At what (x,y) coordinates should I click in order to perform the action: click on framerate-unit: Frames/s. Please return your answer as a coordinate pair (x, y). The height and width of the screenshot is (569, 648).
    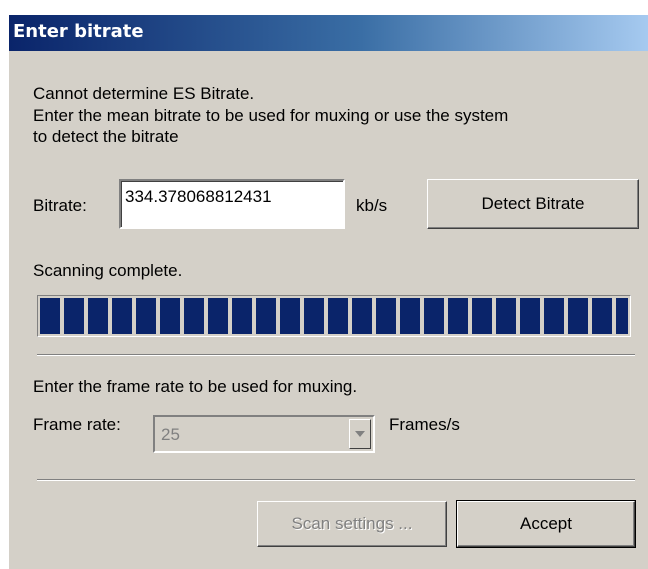
    Looking at the image, I should click on (424, 424).